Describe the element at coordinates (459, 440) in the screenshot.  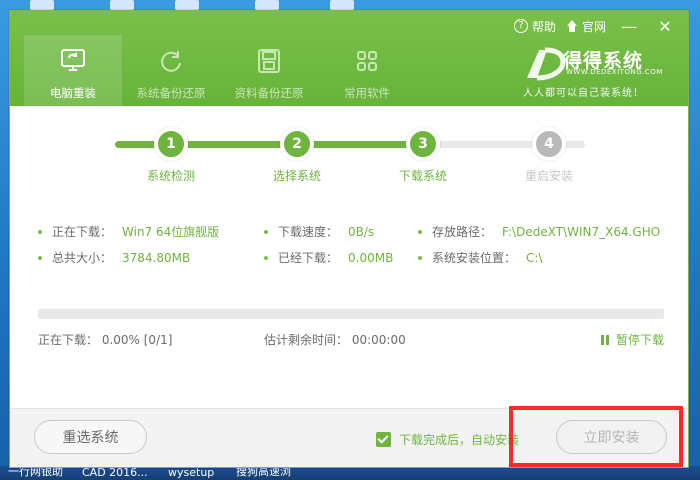
I see `auto-install-label: 下载完成后，自动安装` at that location.